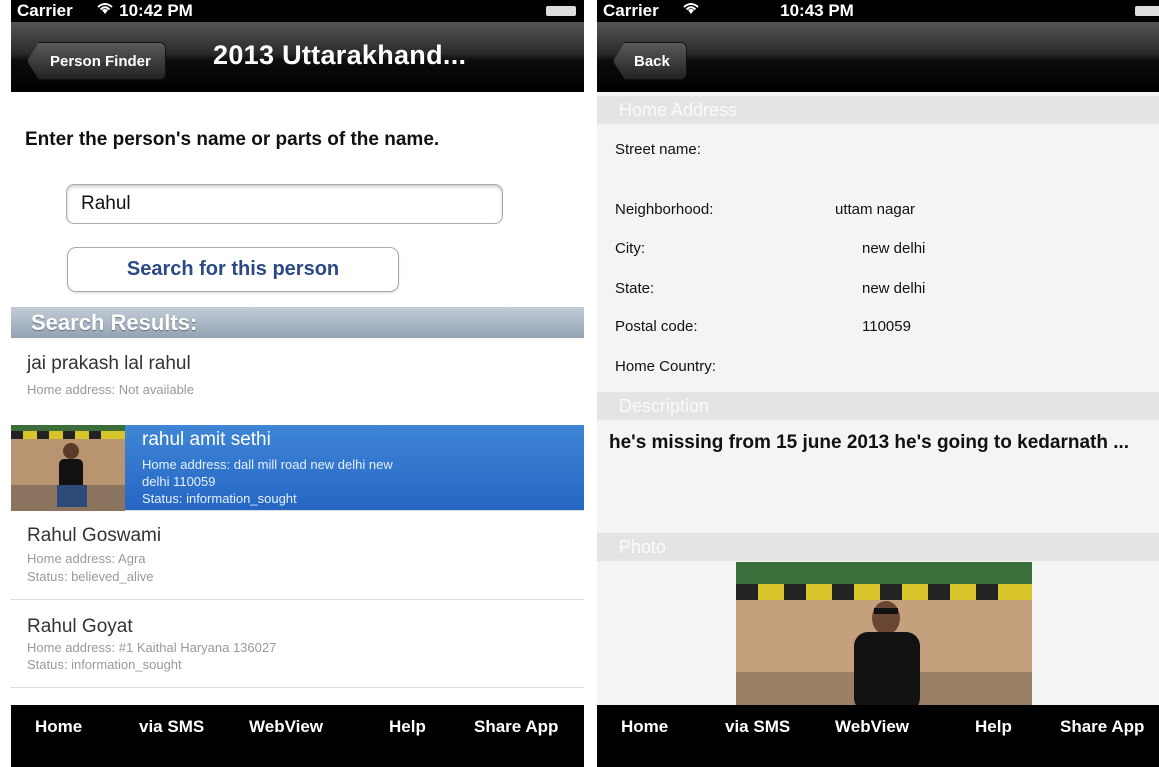  What do you see at coordinates (110, 389) in the screenshot?
I see `result-address: Home address: Not available` at bounding box center [110, 389].